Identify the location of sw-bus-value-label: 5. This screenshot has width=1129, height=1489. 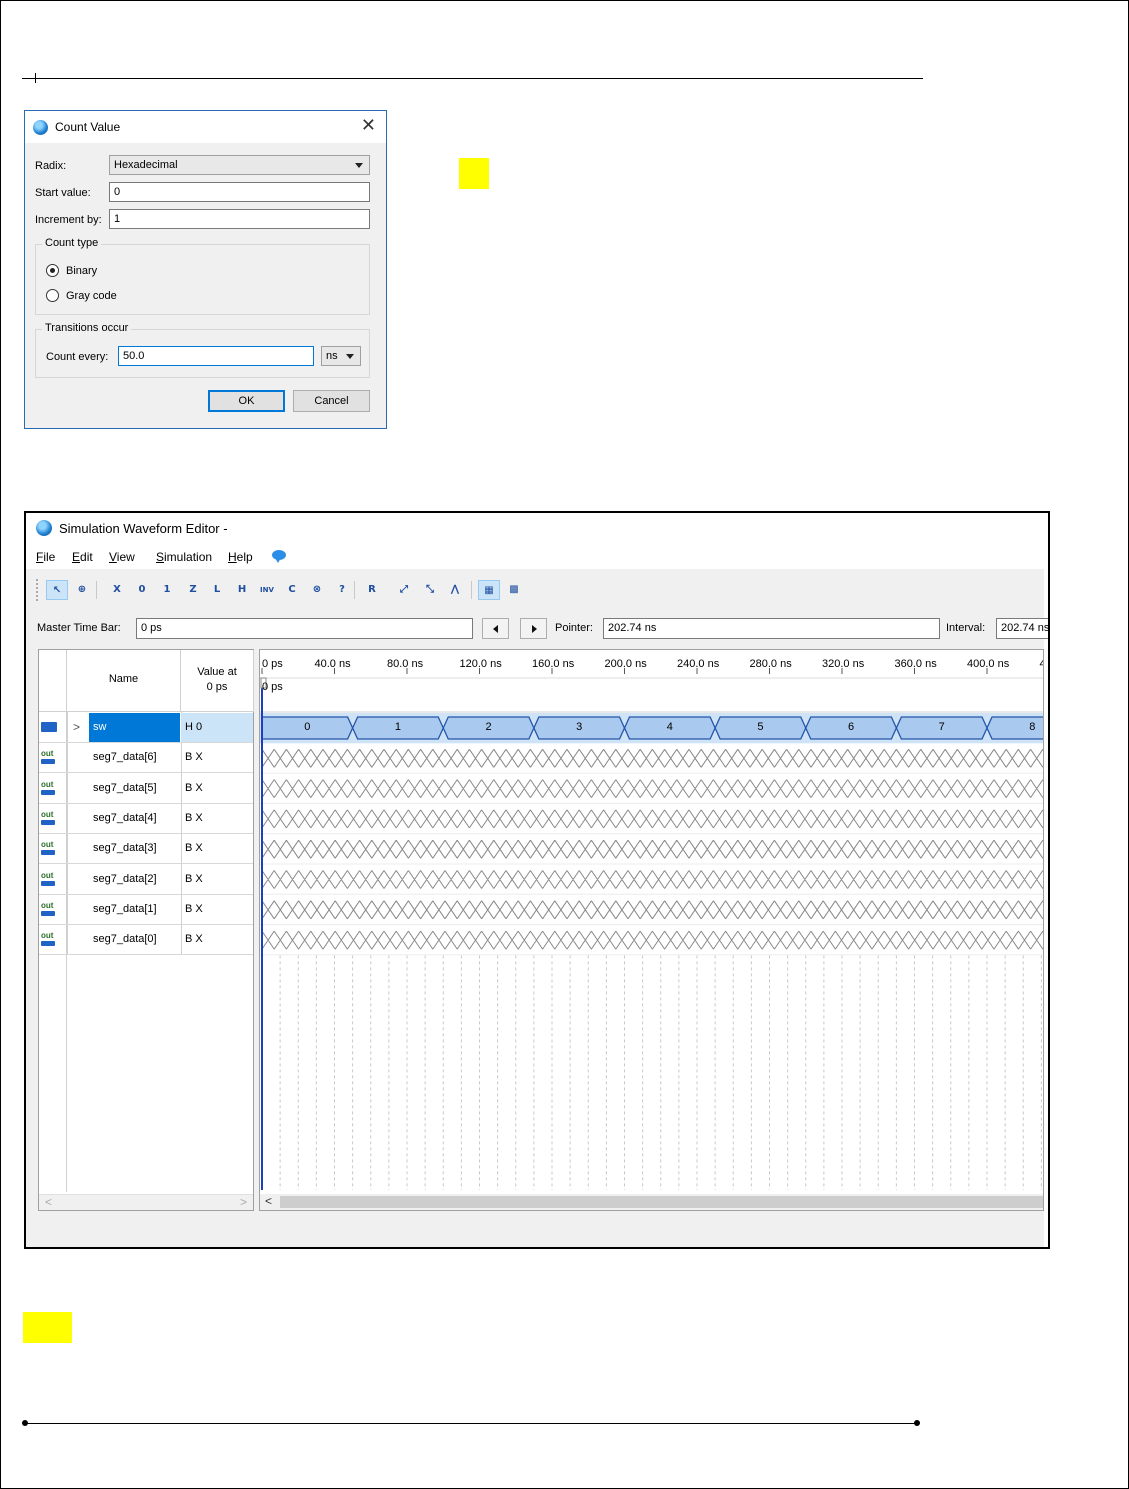
(760, 727).